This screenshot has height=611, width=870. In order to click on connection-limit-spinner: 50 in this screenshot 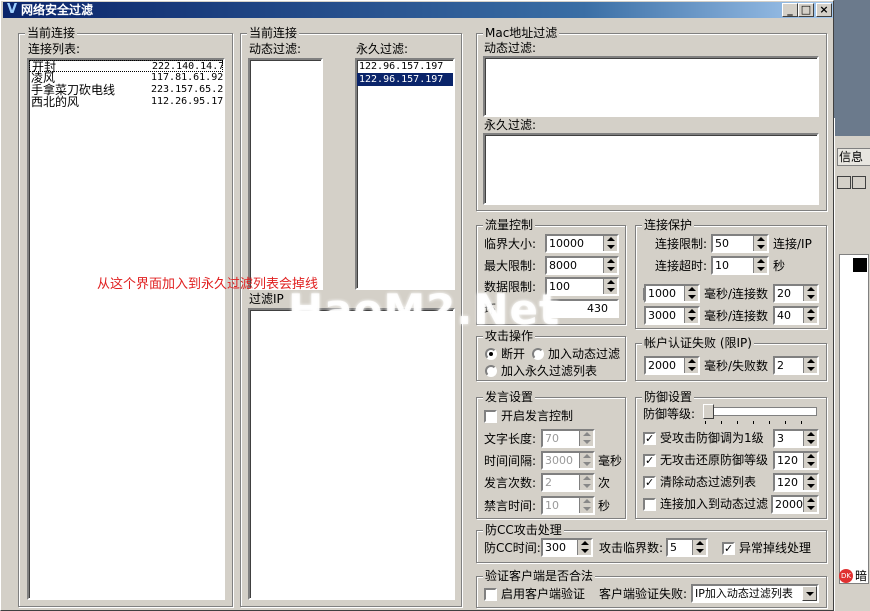, I will do `click(740, 243)`.